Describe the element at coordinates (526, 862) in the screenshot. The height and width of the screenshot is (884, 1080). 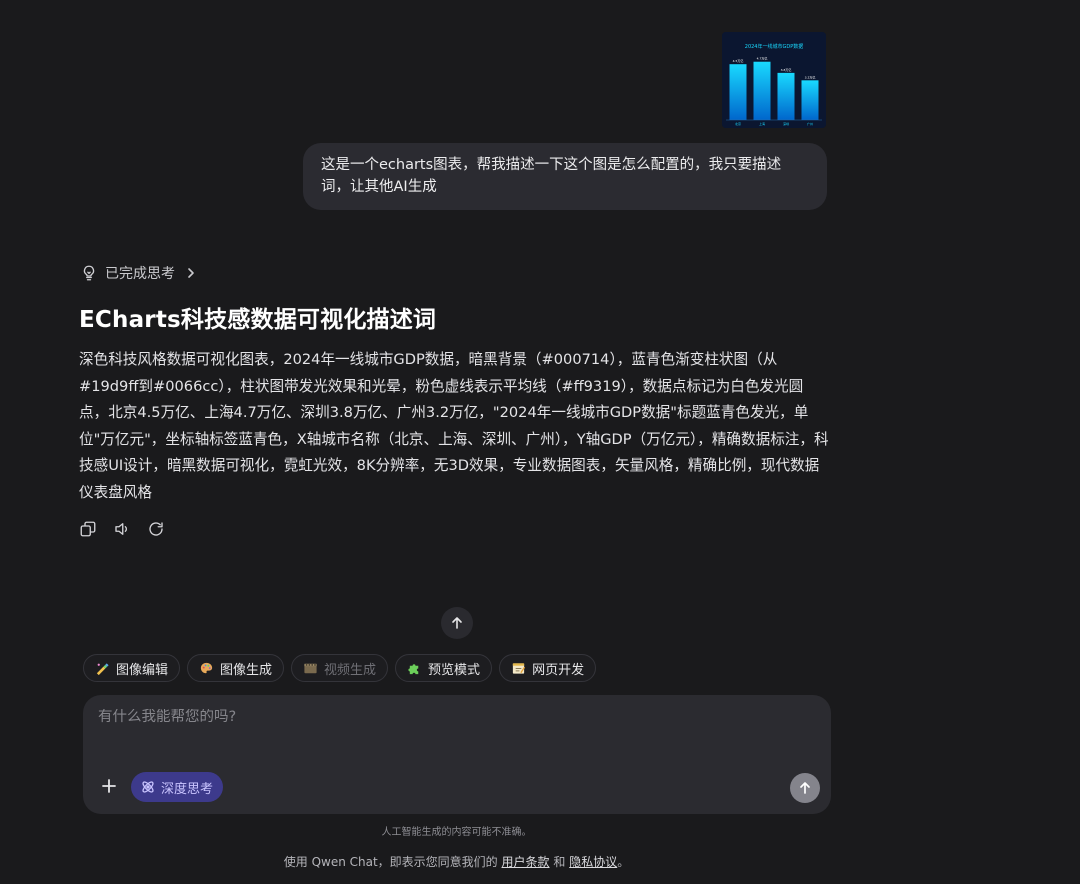
I see `user-terms-link: 用户条款` at that location.